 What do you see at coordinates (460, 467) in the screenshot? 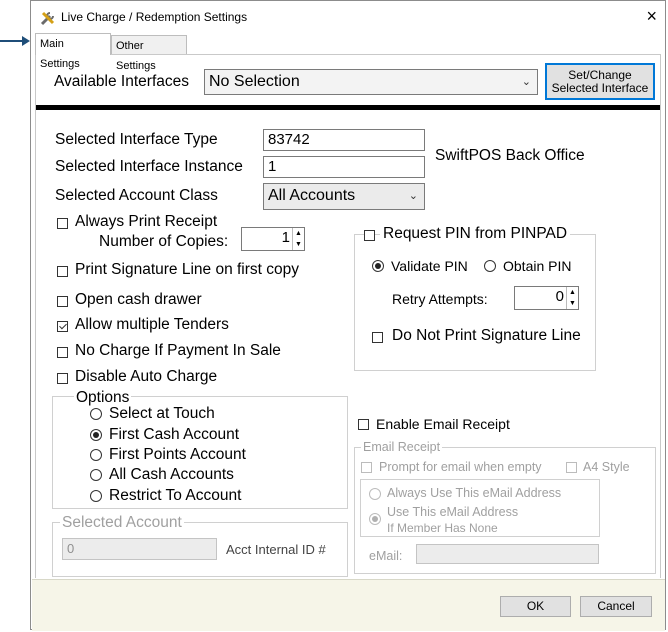
I see `prompt-email-label: Prompt for email when empty` at bounding box center [460, 467].